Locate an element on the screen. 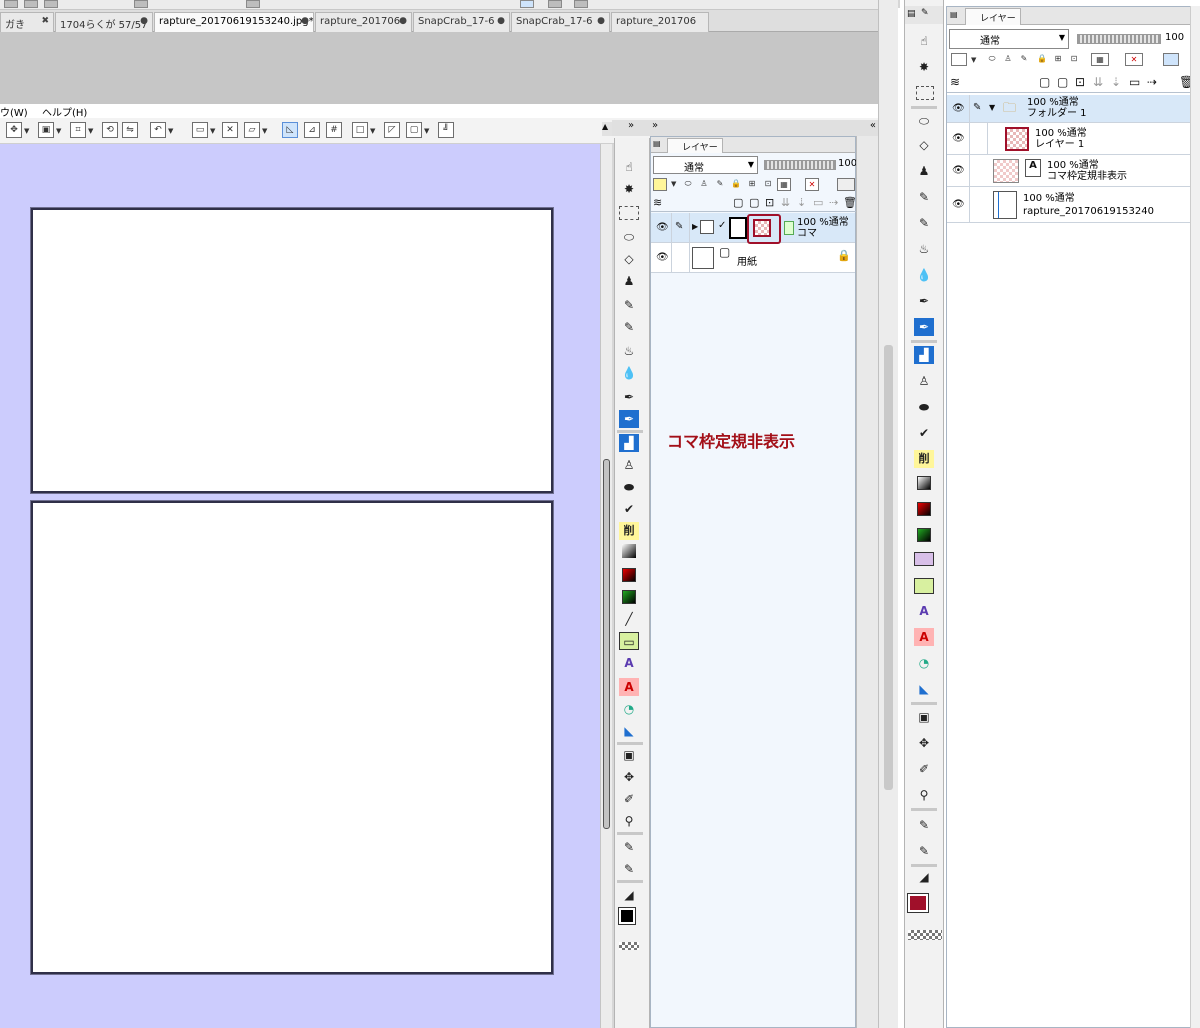  move-icon: ✥ is located at coordinates (629, 777).